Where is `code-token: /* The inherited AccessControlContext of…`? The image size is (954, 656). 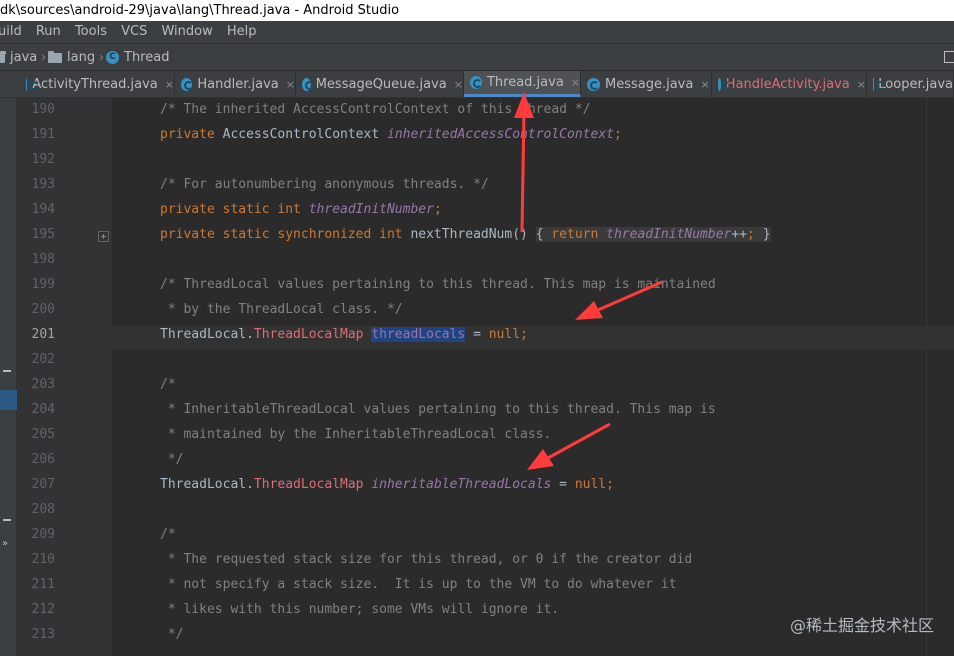 code-token: /* The inherited AccessControlContext of… is located at coordinates (375, 109).